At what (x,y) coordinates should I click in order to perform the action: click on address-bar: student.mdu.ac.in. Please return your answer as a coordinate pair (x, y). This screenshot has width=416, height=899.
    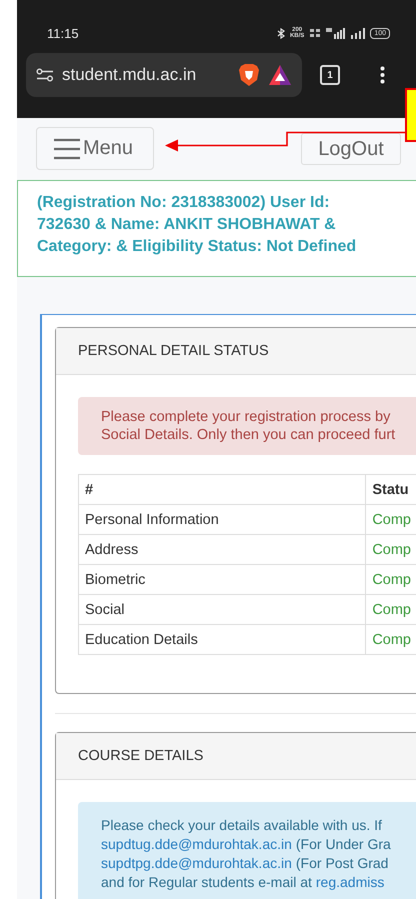
    Looking at the image, I should click on (164, 75).